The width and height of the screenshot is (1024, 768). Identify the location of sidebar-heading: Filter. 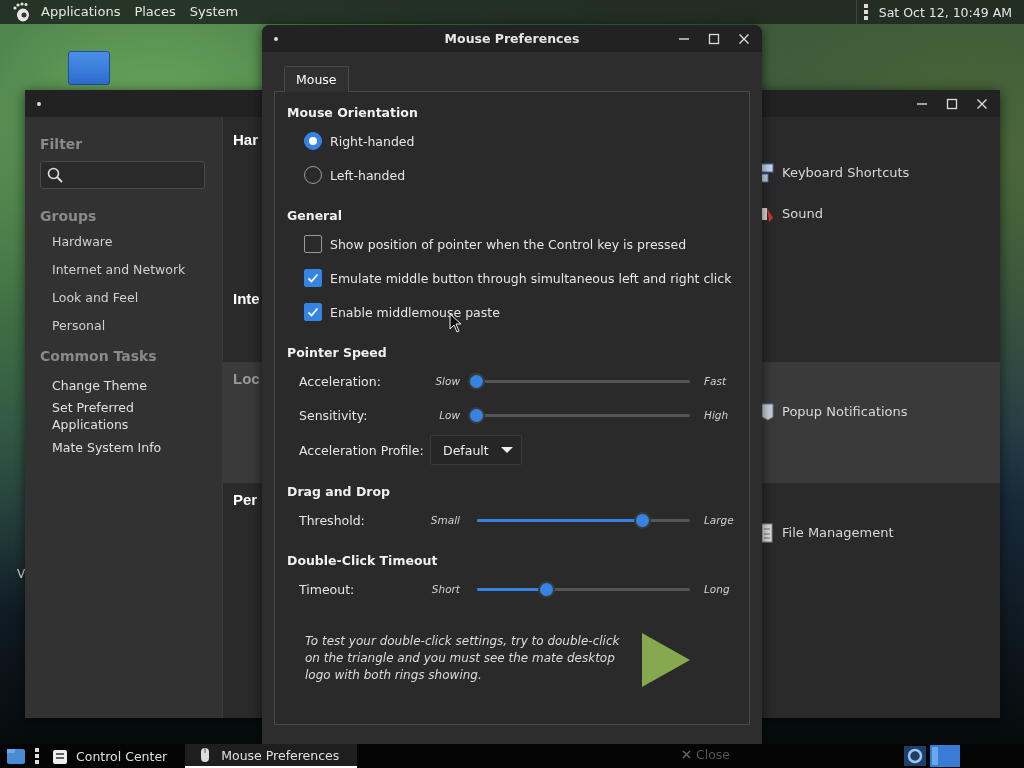
(62, 144).